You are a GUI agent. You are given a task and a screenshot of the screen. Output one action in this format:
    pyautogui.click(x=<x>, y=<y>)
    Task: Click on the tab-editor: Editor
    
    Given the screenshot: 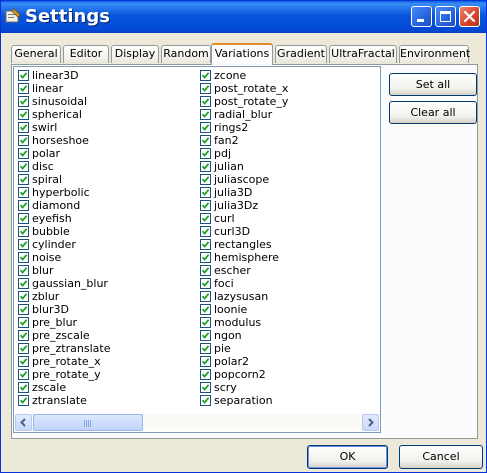 What is the action you would take?
    pyautogui.click(x=86, y=54)
    